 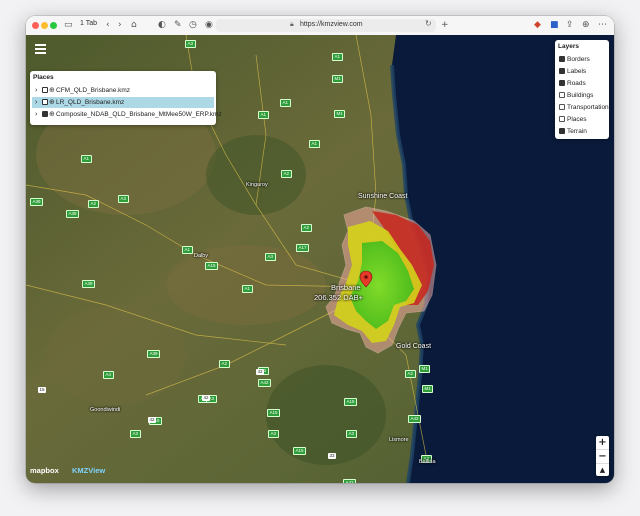 I want to click on forward-icon: ›, so click(x=120, y=25).